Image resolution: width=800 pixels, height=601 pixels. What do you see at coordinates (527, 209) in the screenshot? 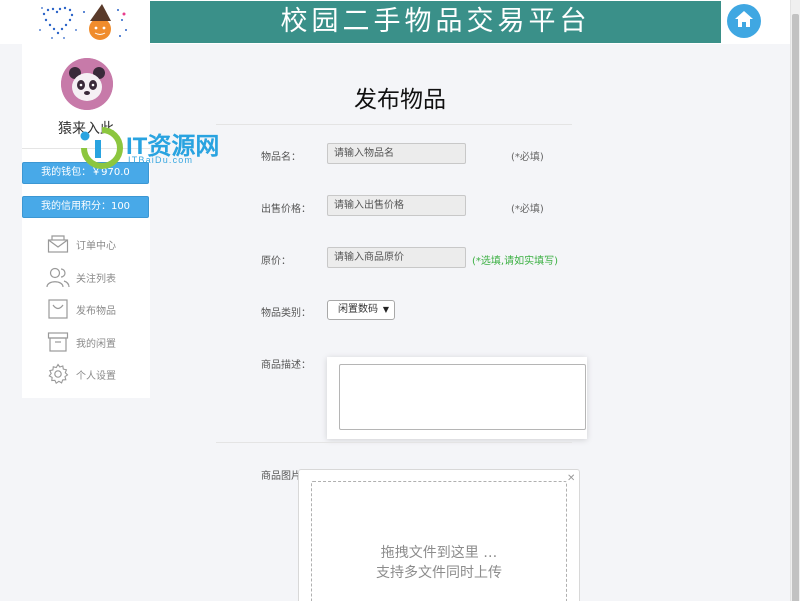
I see `sale-price-required-hint: (*必填)` at bounding box center [527, 209].